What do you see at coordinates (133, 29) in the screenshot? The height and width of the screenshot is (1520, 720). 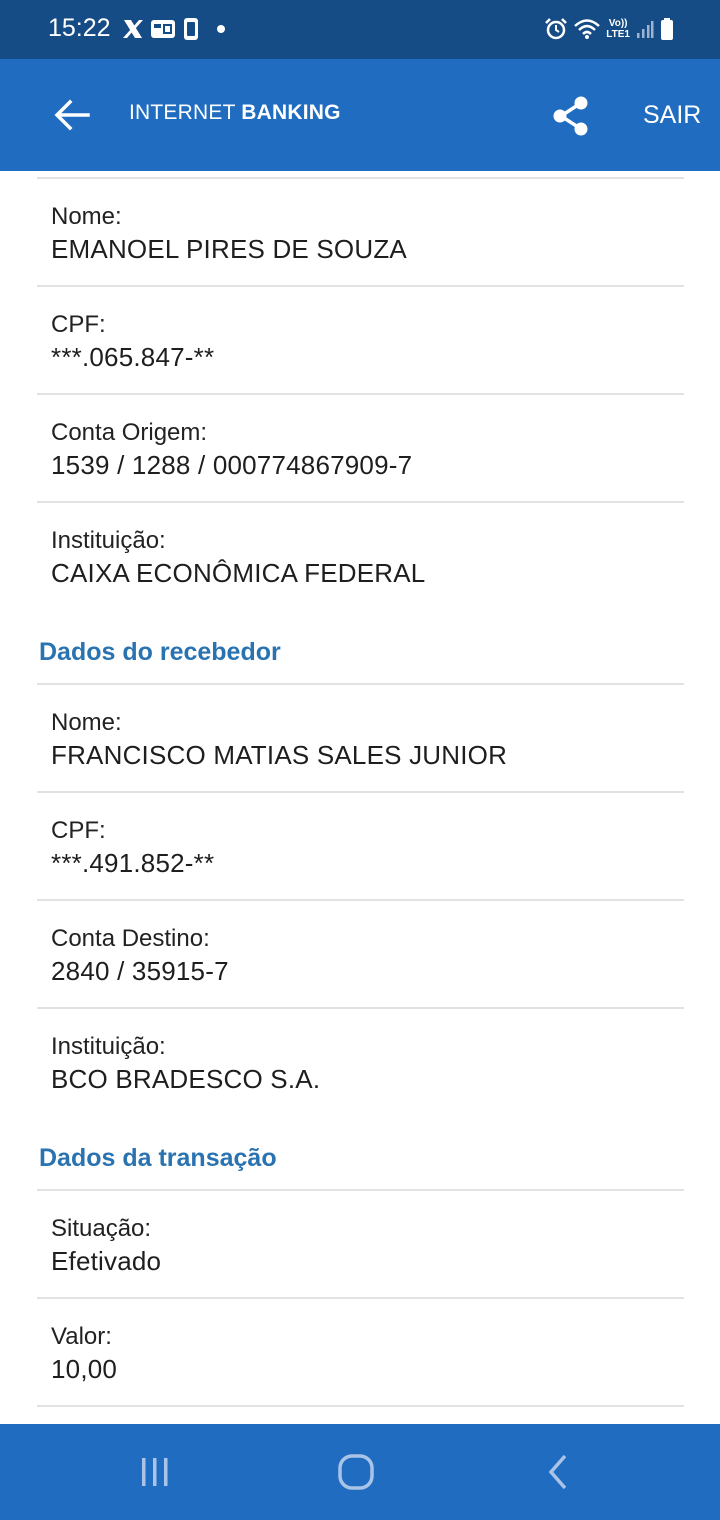 I see `x-icon` at bounding box center [133, 29].